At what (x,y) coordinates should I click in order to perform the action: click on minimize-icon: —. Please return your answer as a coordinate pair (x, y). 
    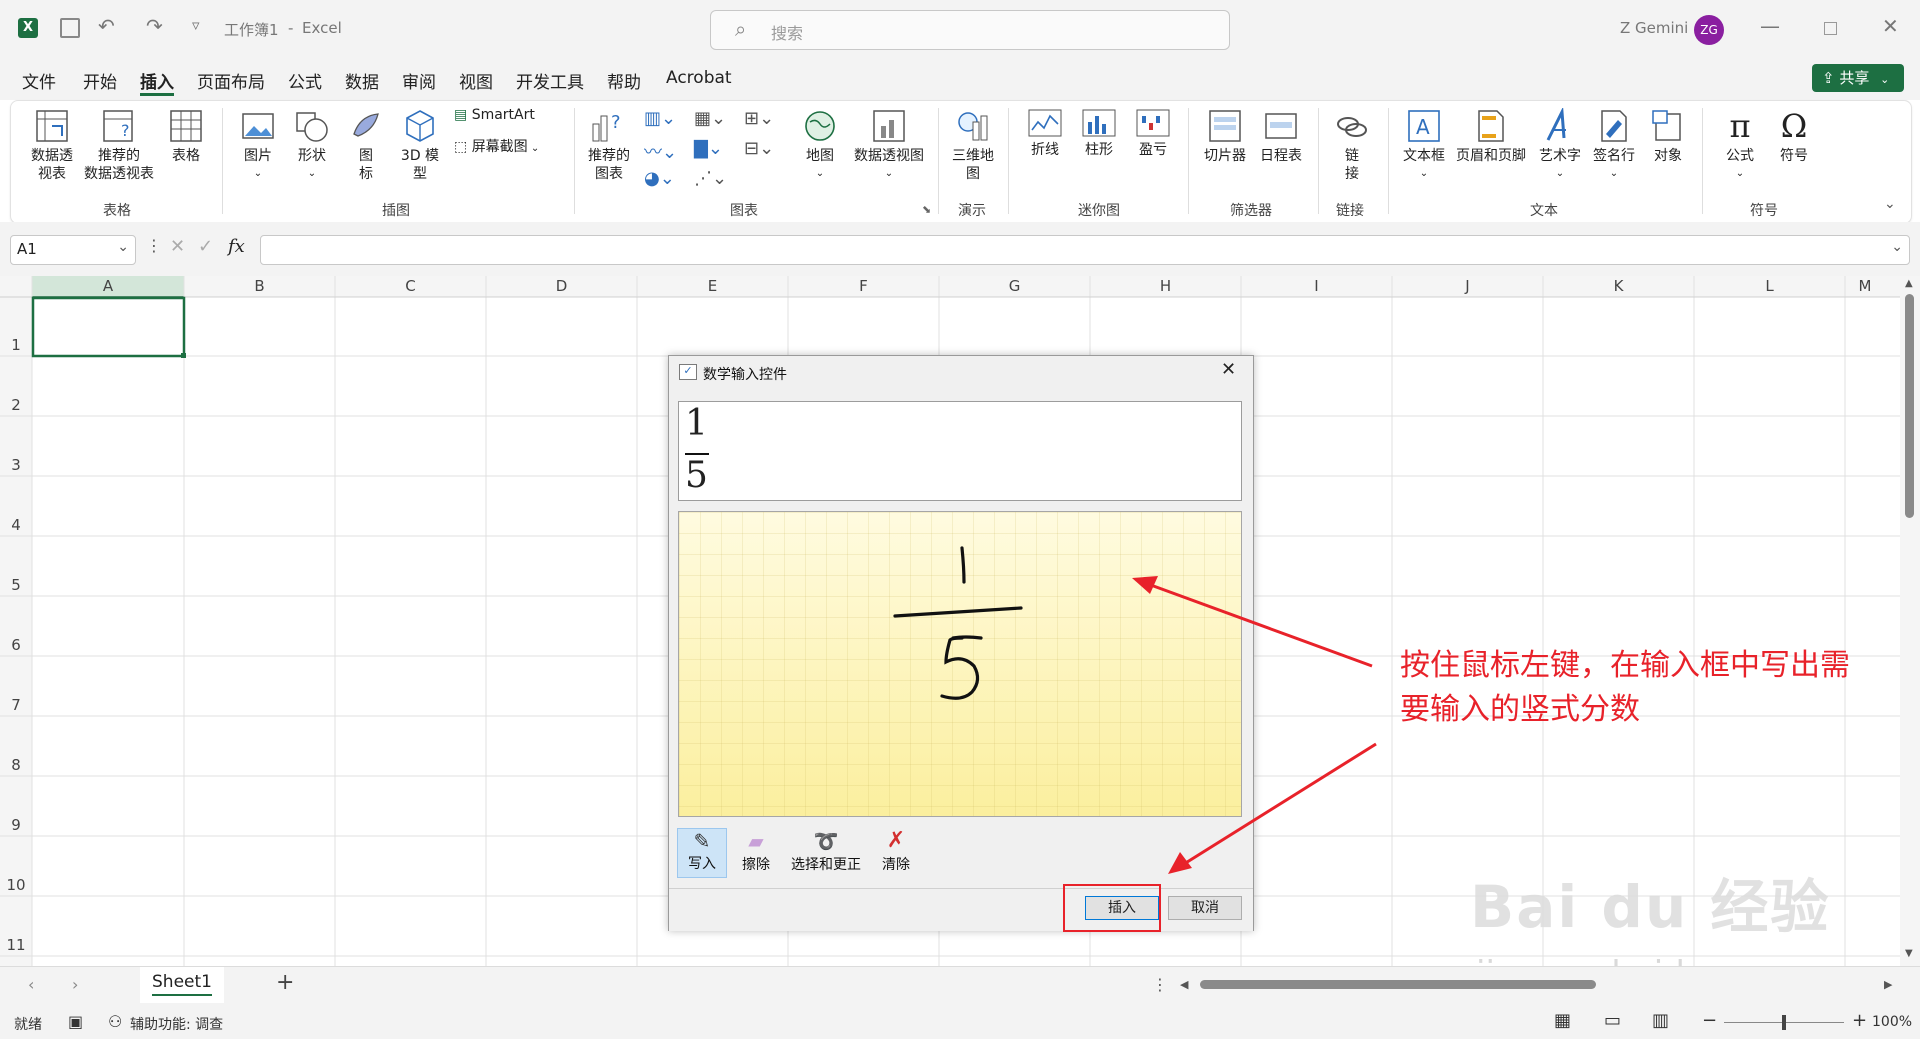
    Looking at the image, I should click on (1770, 26).